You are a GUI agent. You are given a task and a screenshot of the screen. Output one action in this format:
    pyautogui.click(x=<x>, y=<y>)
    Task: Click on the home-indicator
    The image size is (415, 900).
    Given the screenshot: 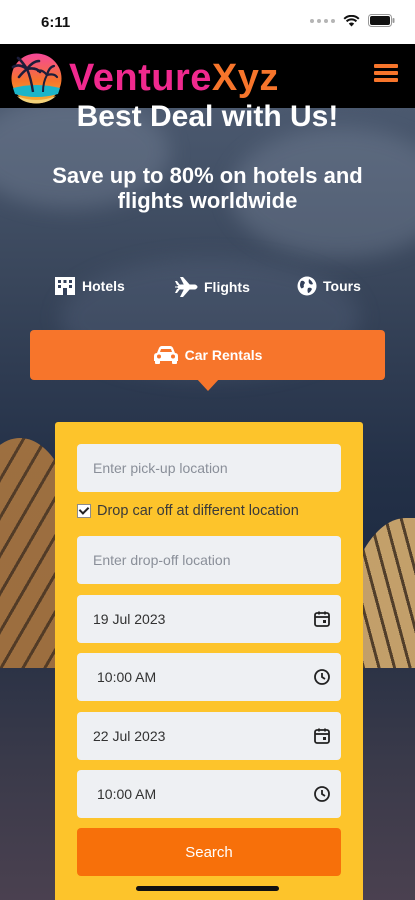 What is the action you would take?
    pyautogui.click(x=207, y=888)
    